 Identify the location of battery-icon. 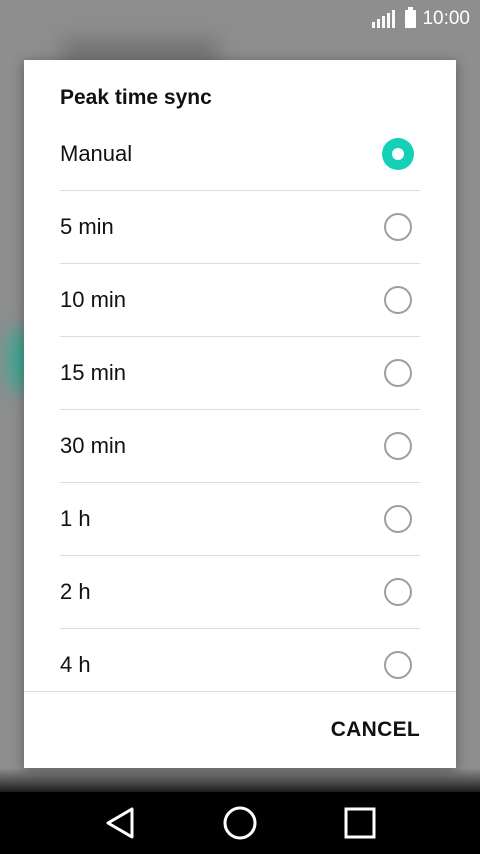
(411, 17).